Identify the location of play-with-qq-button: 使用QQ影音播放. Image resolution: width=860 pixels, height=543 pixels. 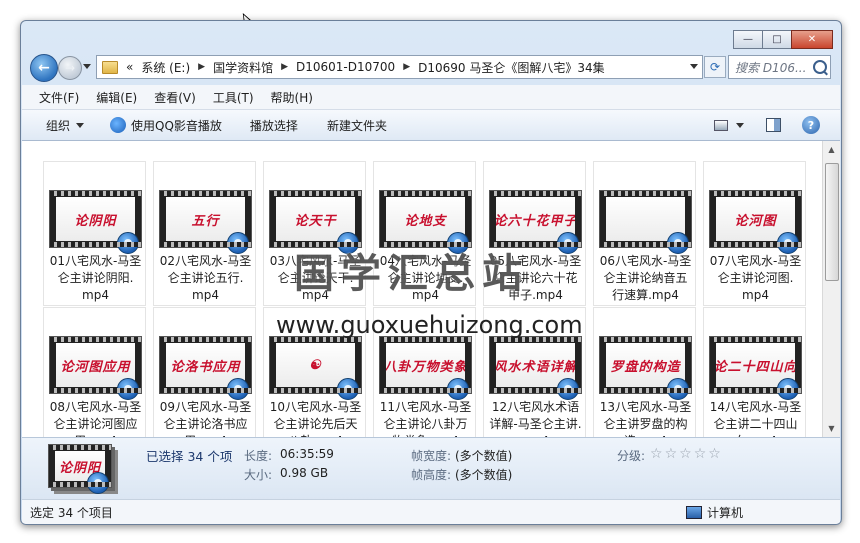
(166, 125).